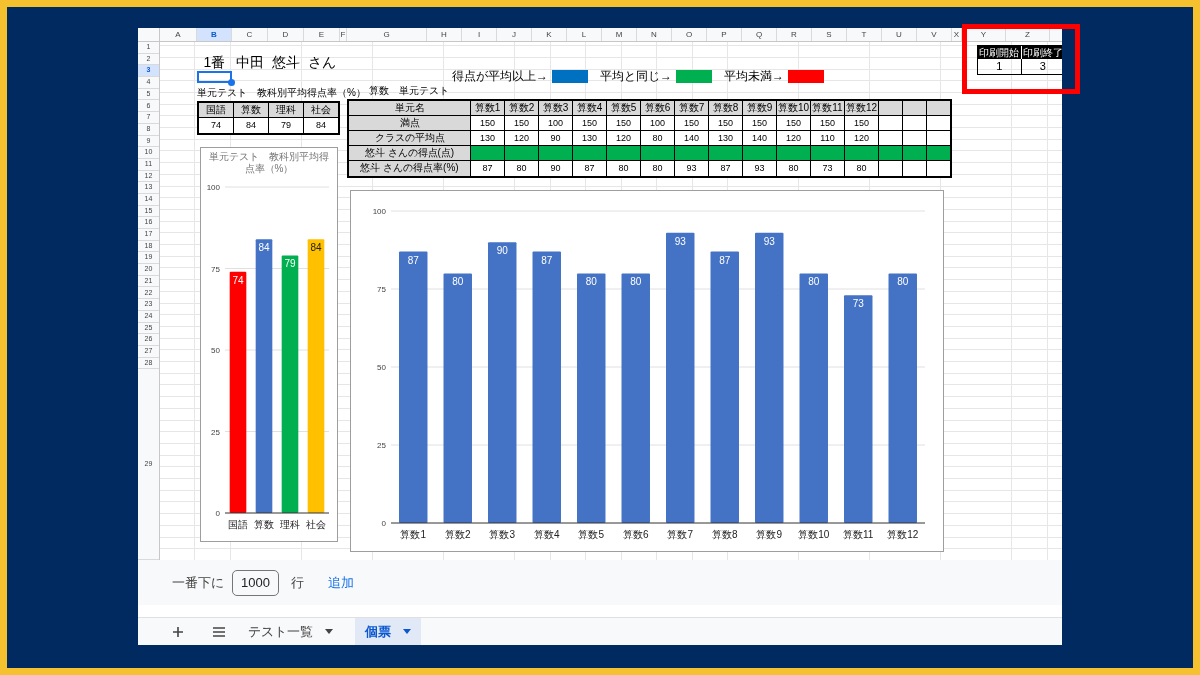 The height and width of the screenshot is (675, 1200). What do you see at coordinates (934, 34) in the screenshot?
I see `column-header: V` at bounding box center [934, 34].